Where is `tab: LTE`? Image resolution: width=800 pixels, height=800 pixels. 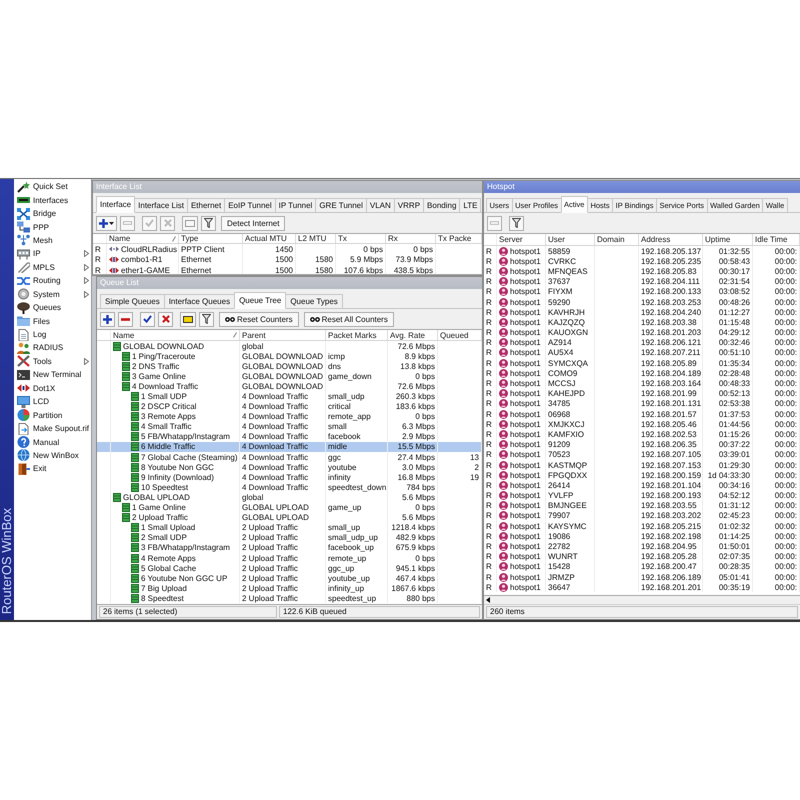
tab: LTE is located at coordinates (470, 205).